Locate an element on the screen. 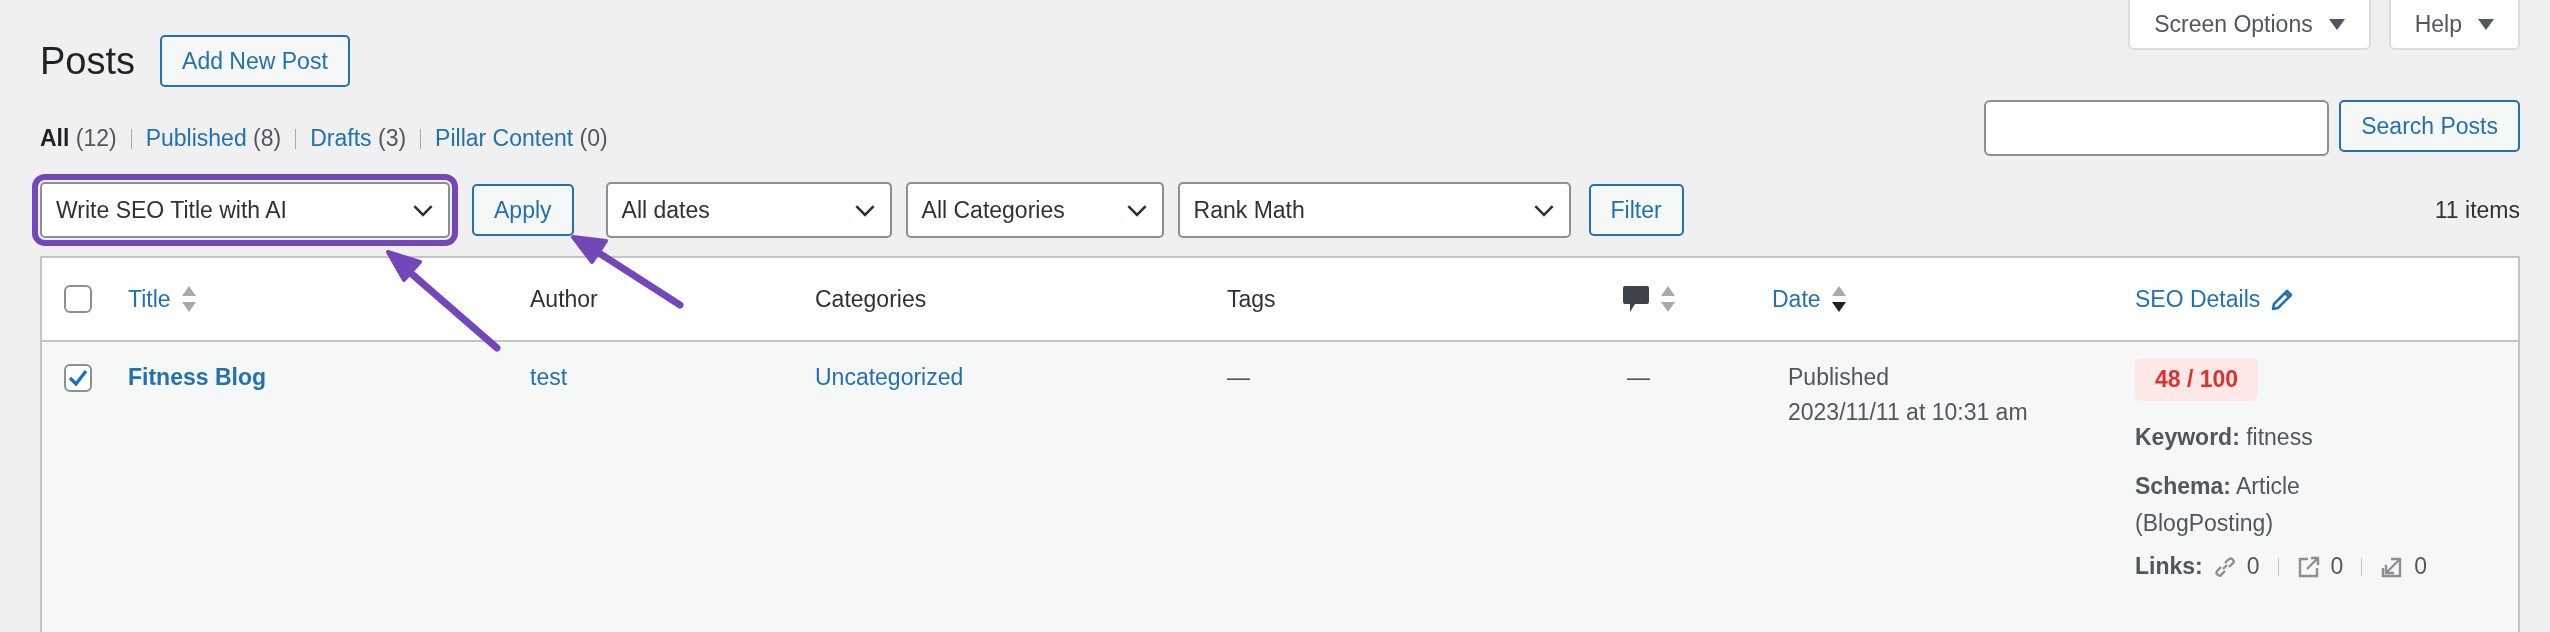  search-button: Search Posts is located at coordinates (2429, 126).